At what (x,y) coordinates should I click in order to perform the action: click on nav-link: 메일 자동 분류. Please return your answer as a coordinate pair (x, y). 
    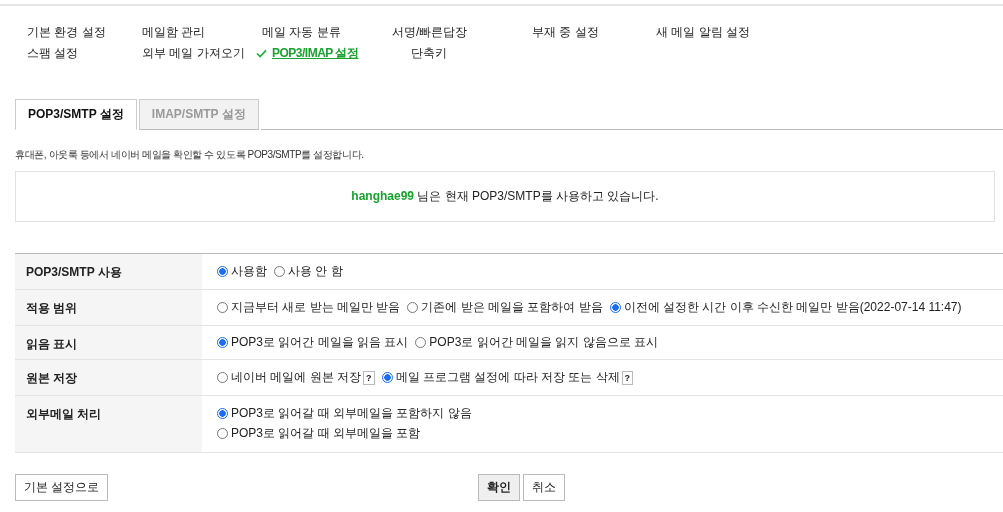
    Looking at the image, I should click on (301, 32).